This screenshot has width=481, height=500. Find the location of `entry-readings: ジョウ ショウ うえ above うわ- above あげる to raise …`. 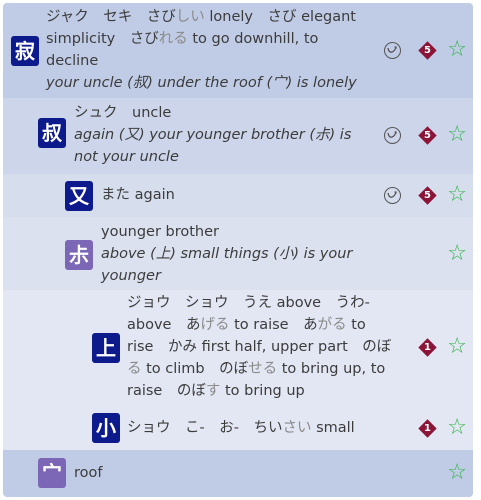

entry-readings: ジョウ ショウ うえ above うわ- above あげる to raise … is located at coordinates (262, 347).